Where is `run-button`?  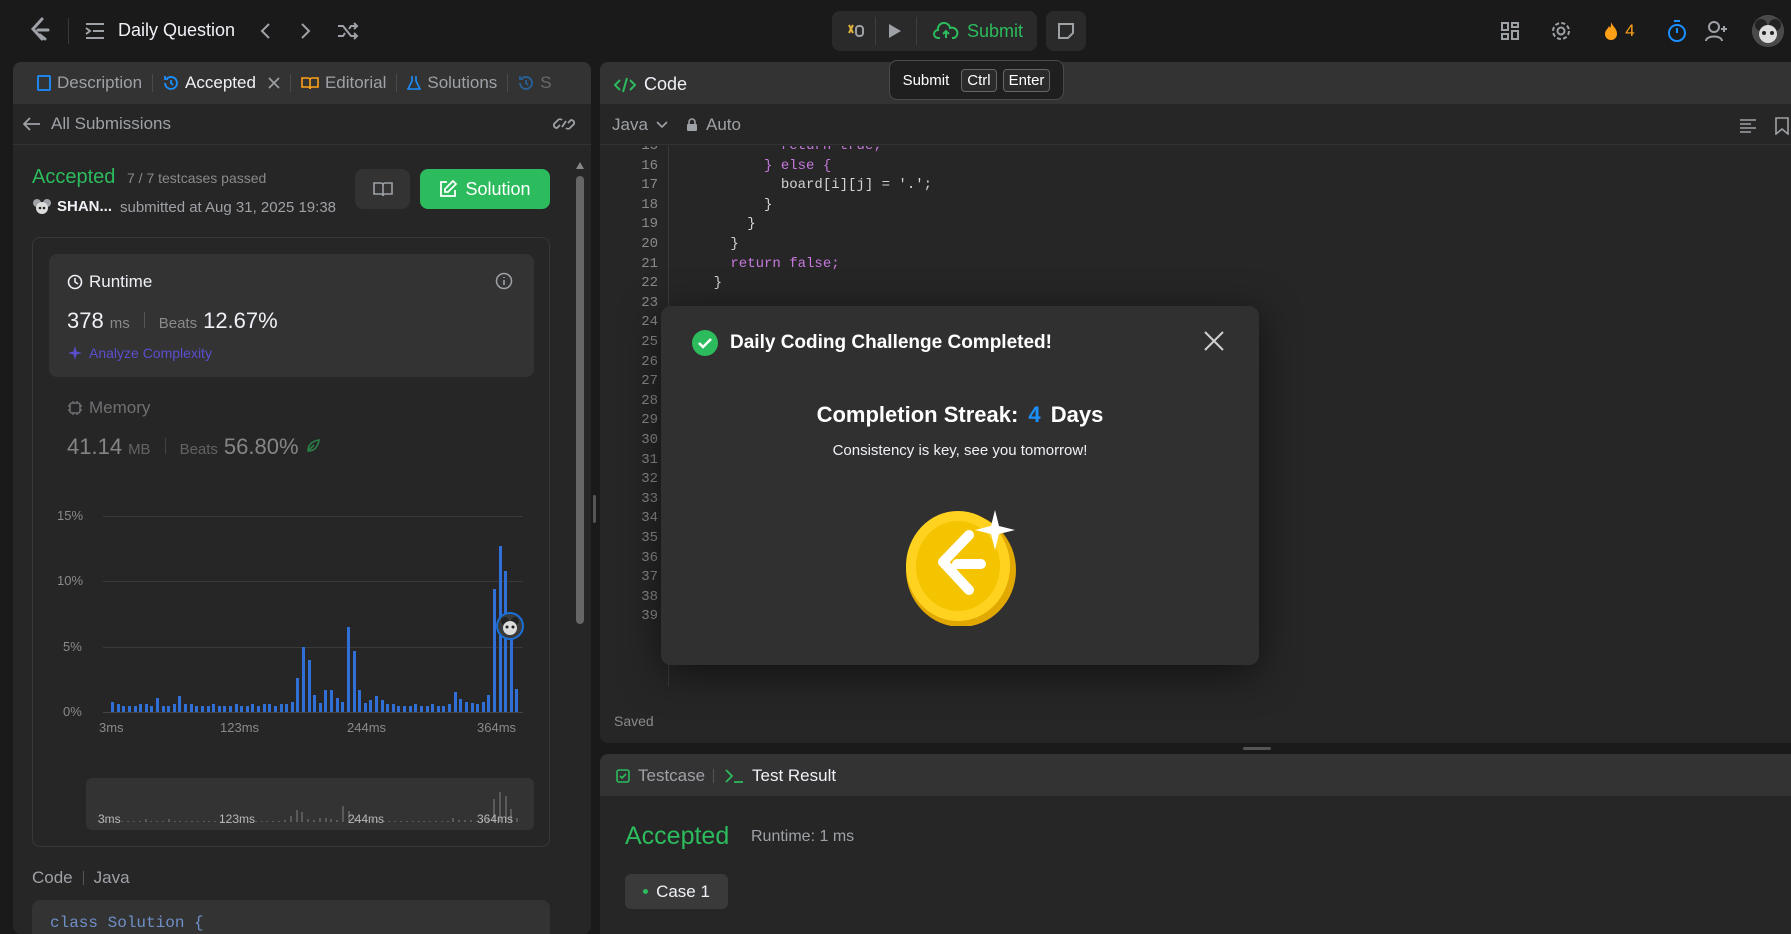
run-button is located at coordinates (895, 31).